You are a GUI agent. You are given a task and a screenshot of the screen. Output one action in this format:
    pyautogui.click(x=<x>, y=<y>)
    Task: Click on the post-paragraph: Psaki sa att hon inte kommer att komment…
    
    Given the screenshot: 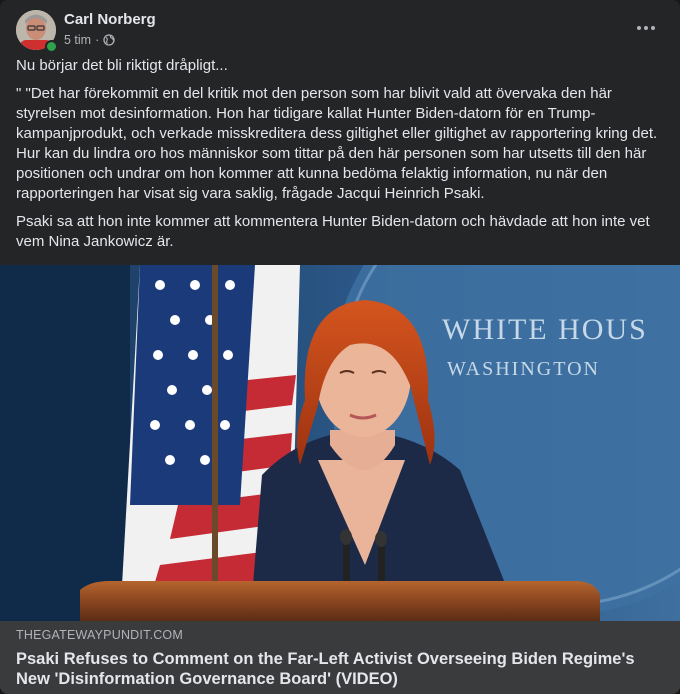 What is the action you would take?
    pyautogui.click(x=333, y=231)
    